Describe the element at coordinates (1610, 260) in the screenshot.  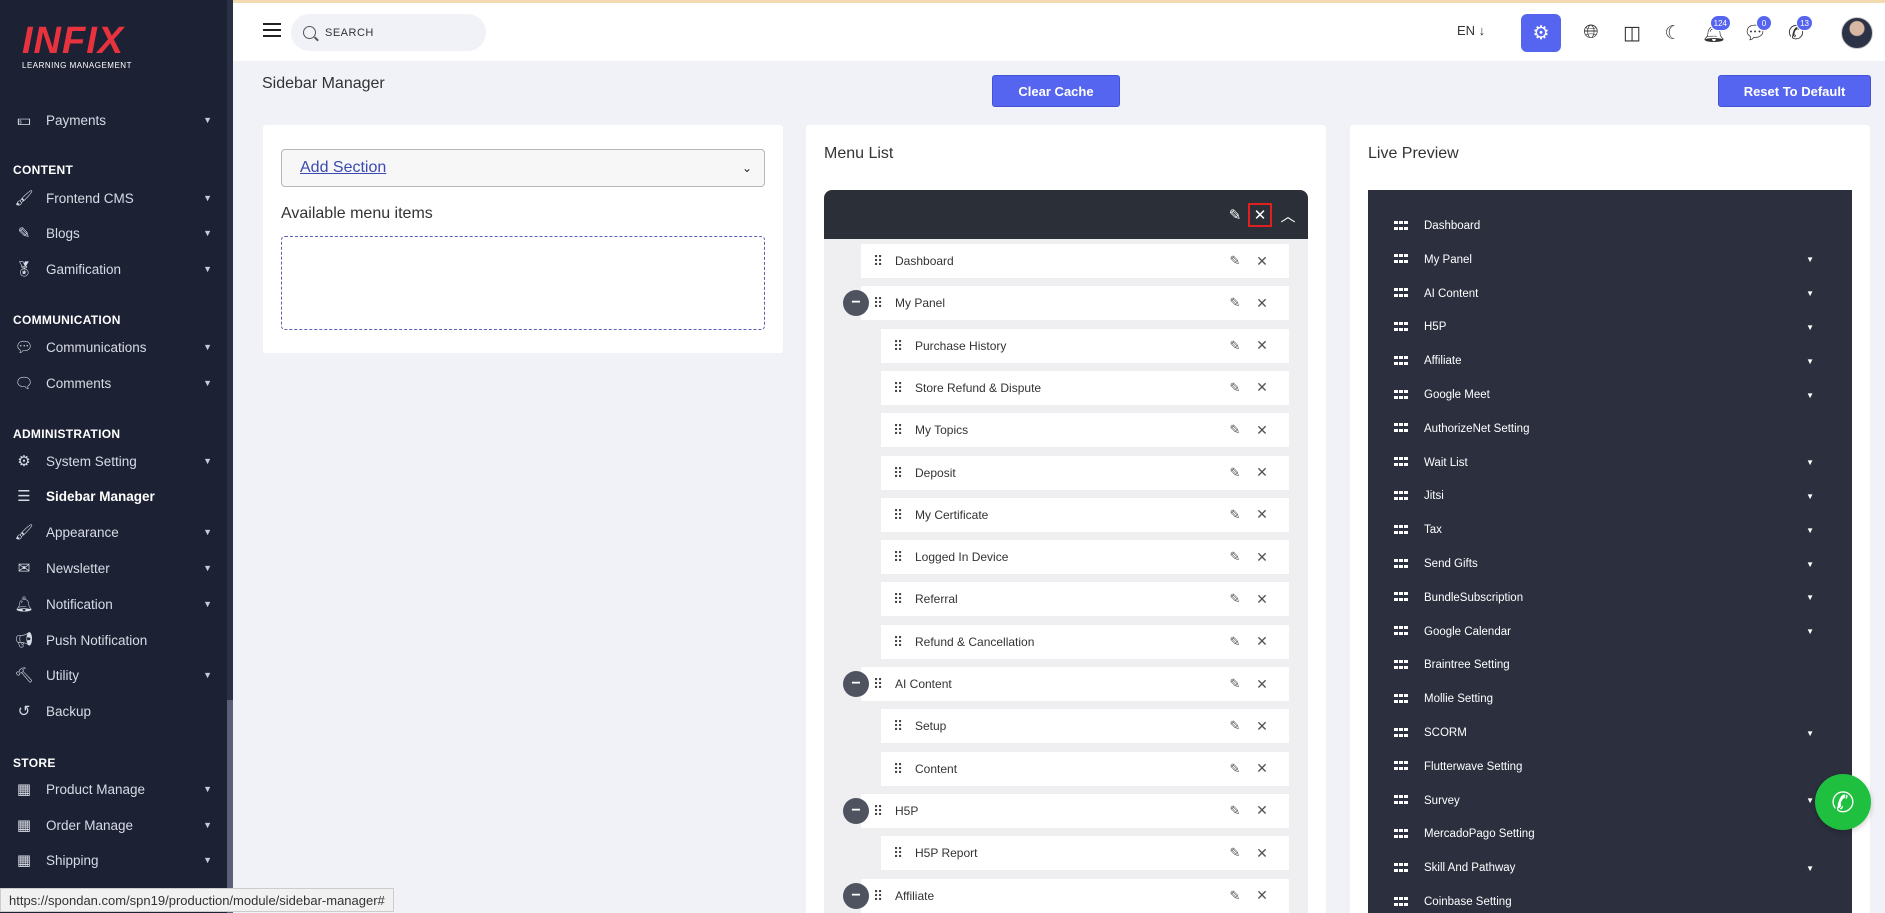
I see `preview-menu-item: My Panel ▼` at that location.